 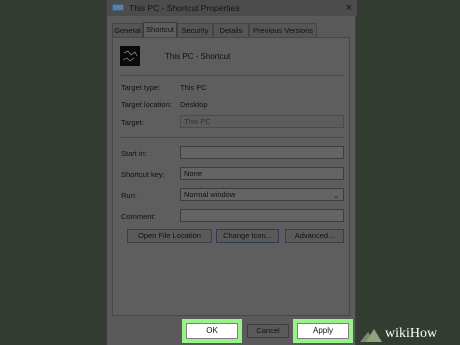 I want to click on ok-highlight: OK, so click(x=212, y=331).